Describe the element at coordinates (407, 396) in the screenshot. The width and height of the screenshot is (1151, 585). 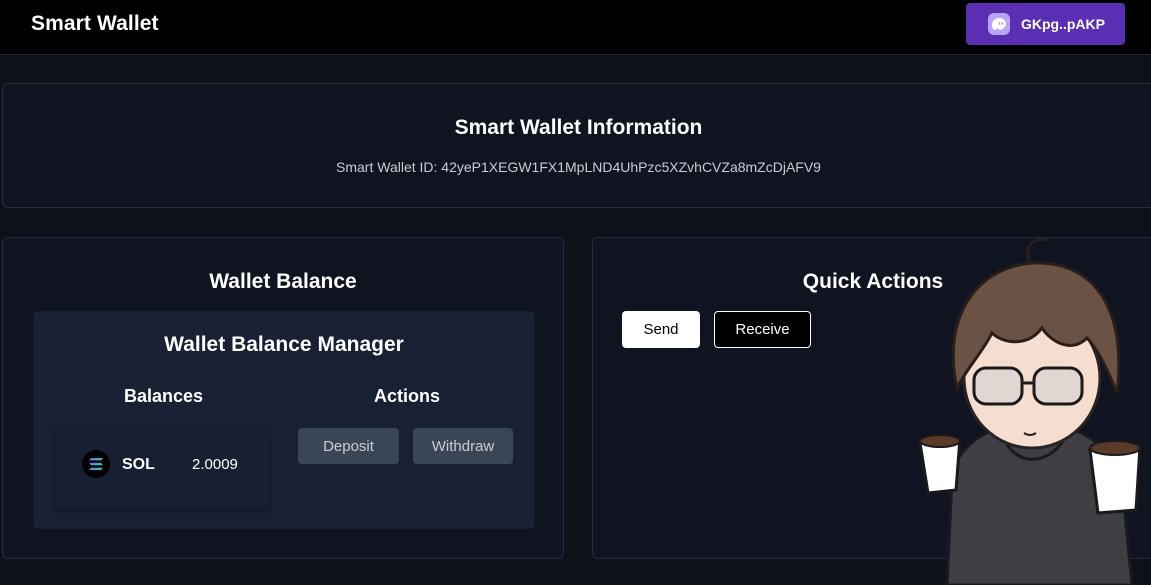
I see `actions-heading: Actions` at that location.